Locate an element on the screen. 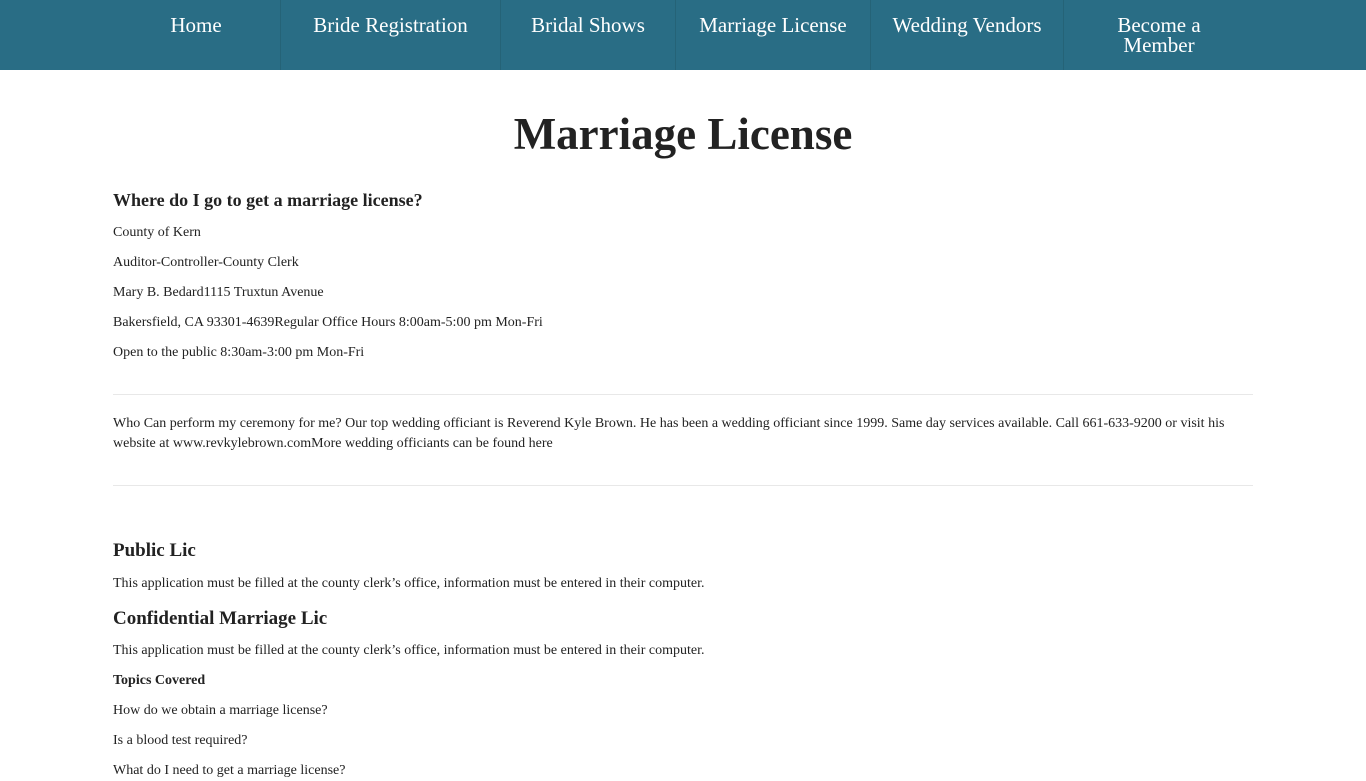 This screenshot has height=781, width=1366. where-heading: Where do I go to get a marriage license? is located at coordinates (268, 200).